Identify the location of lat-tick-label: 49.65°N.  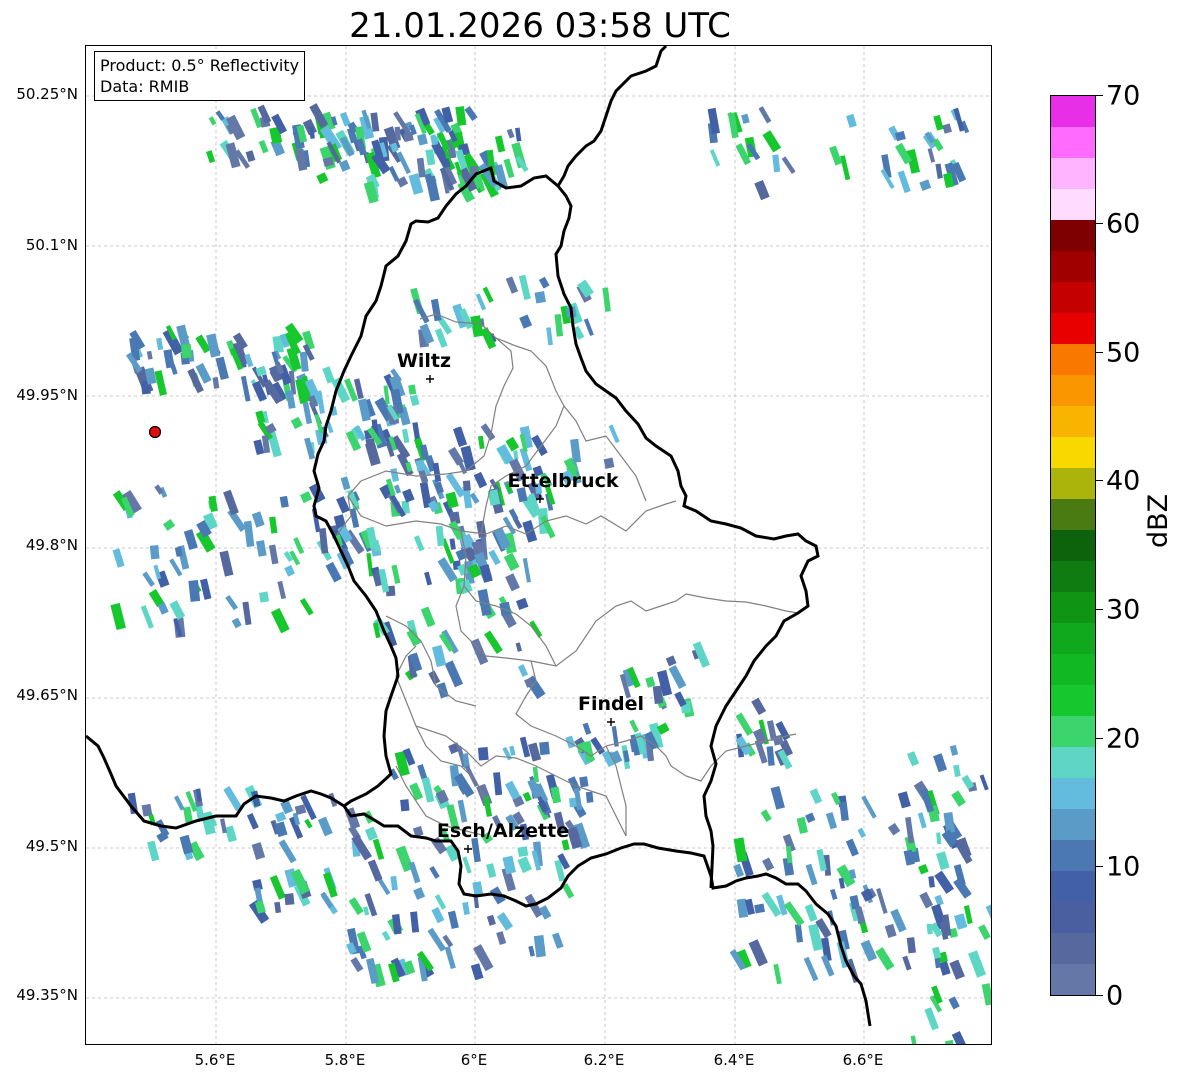
(47, 695).